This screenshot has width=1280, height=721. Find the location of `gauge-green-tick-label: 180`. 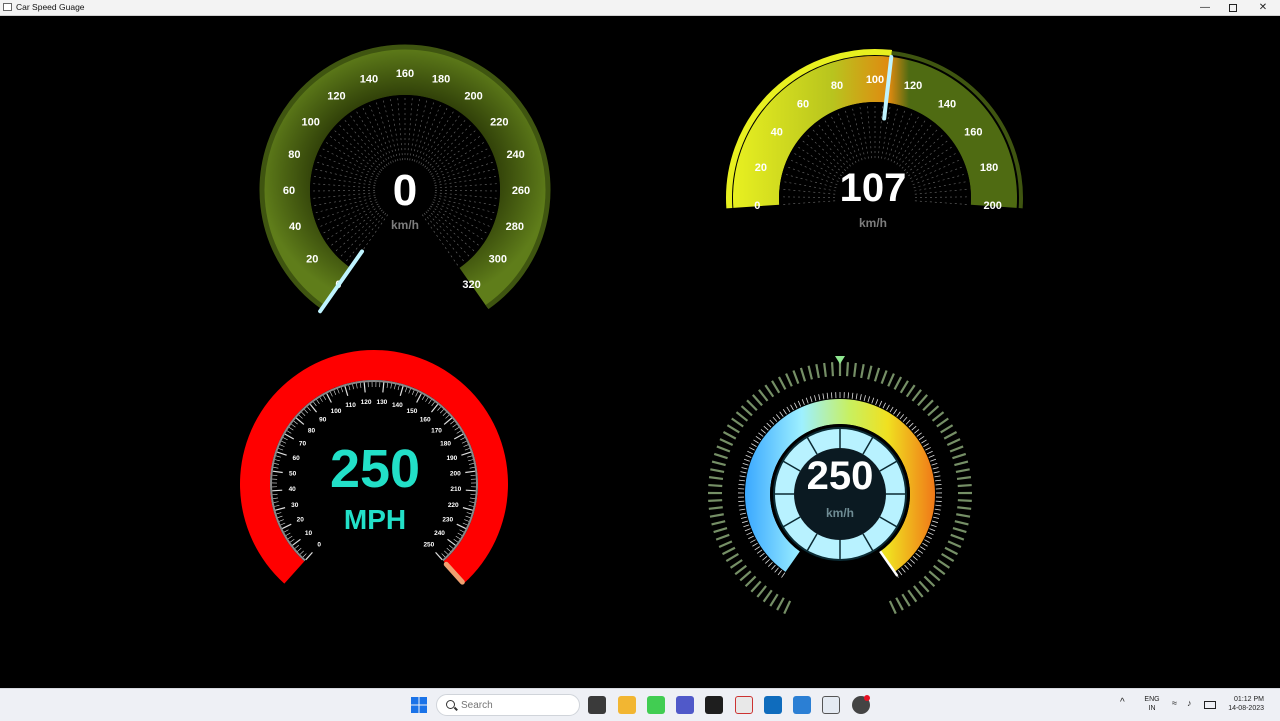

gauge-green-tick-label: 180 is located at coordinates (441, 80).